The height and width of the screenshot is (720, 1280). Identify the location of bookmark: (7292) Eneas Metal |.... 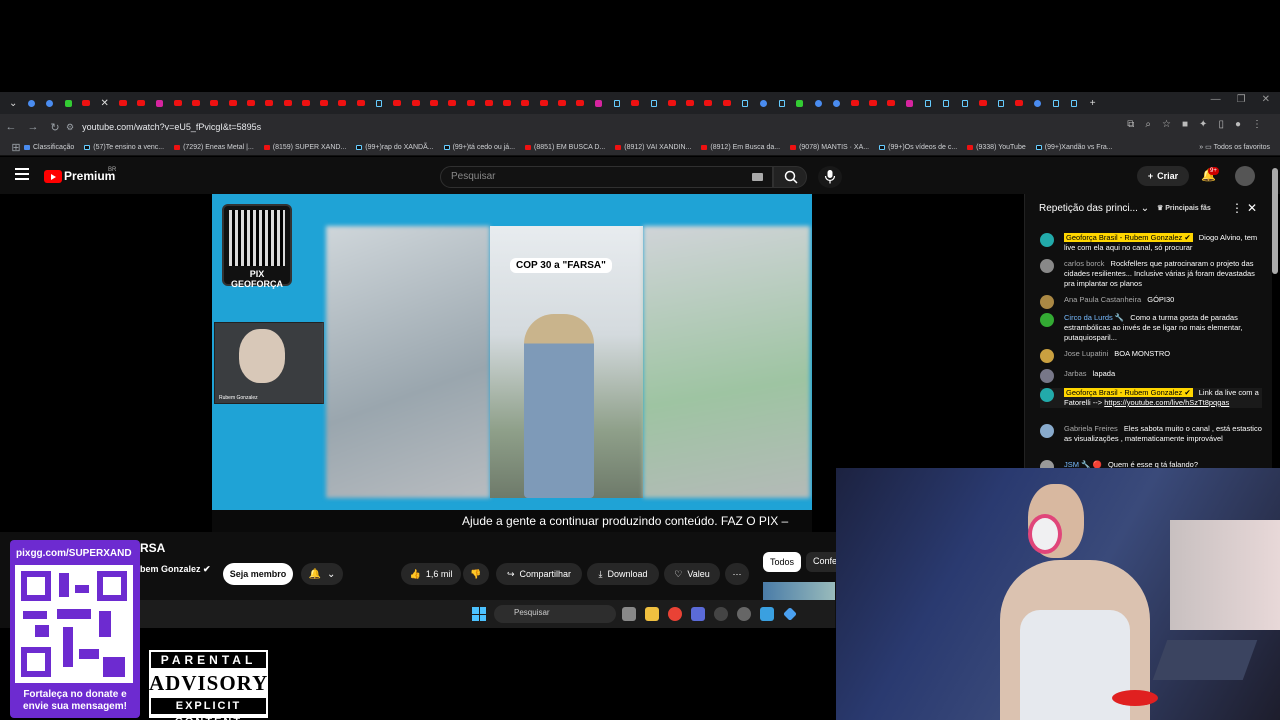
(214, 147).